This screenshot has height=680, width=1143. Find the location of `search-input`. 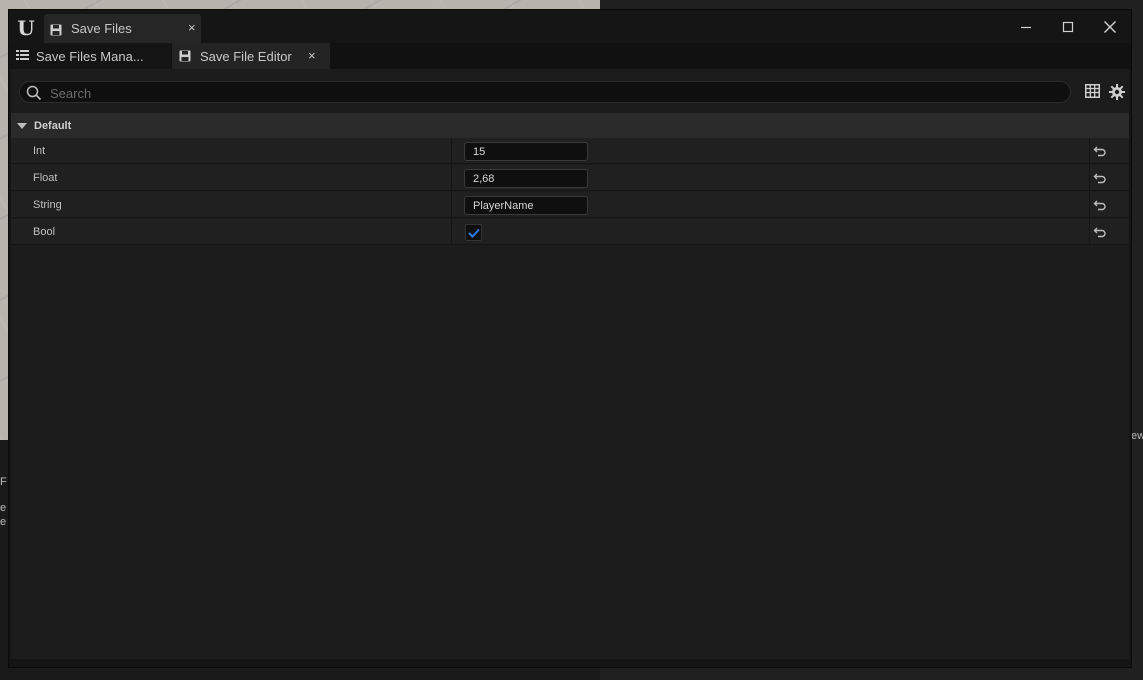

search-input is located at coordinates (550, 93).